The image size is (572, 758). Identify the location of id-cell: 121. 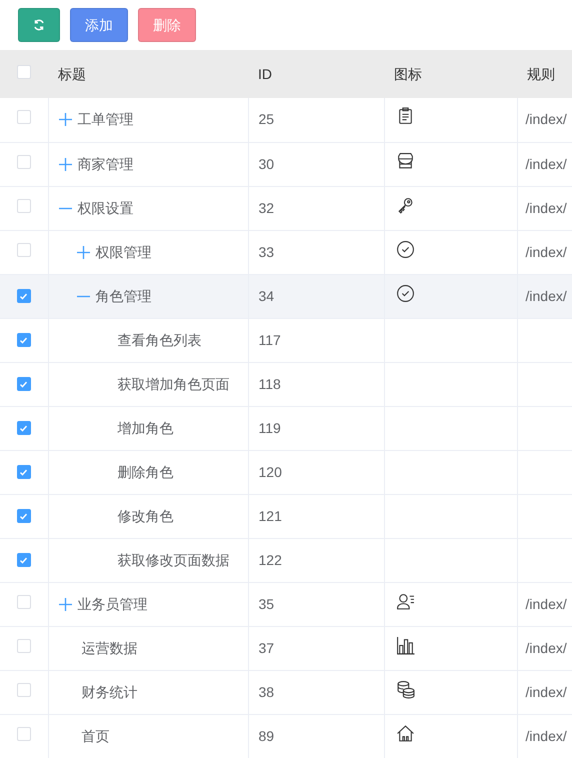
(270, 516).